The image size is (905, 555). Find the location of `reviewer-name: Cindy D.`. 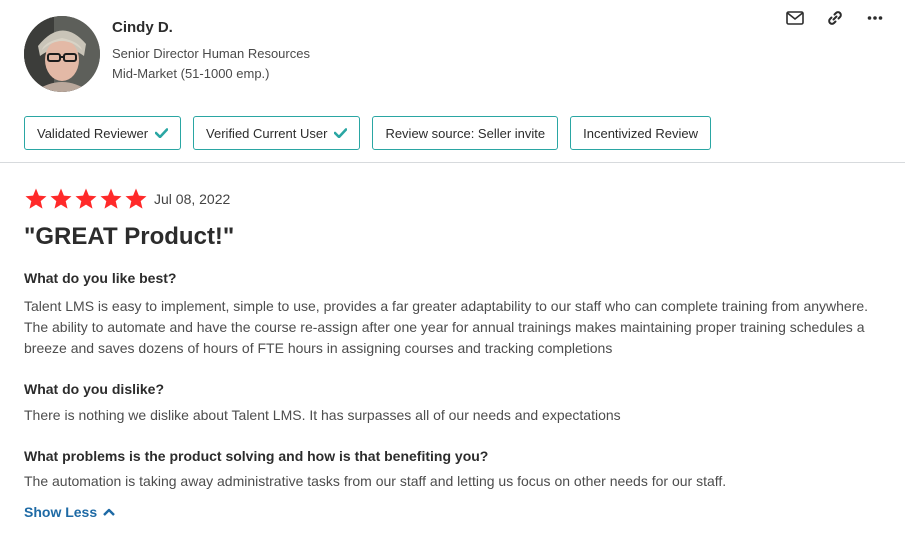

reviewer-name: Cindy D. is located at coordinates (142, 27).